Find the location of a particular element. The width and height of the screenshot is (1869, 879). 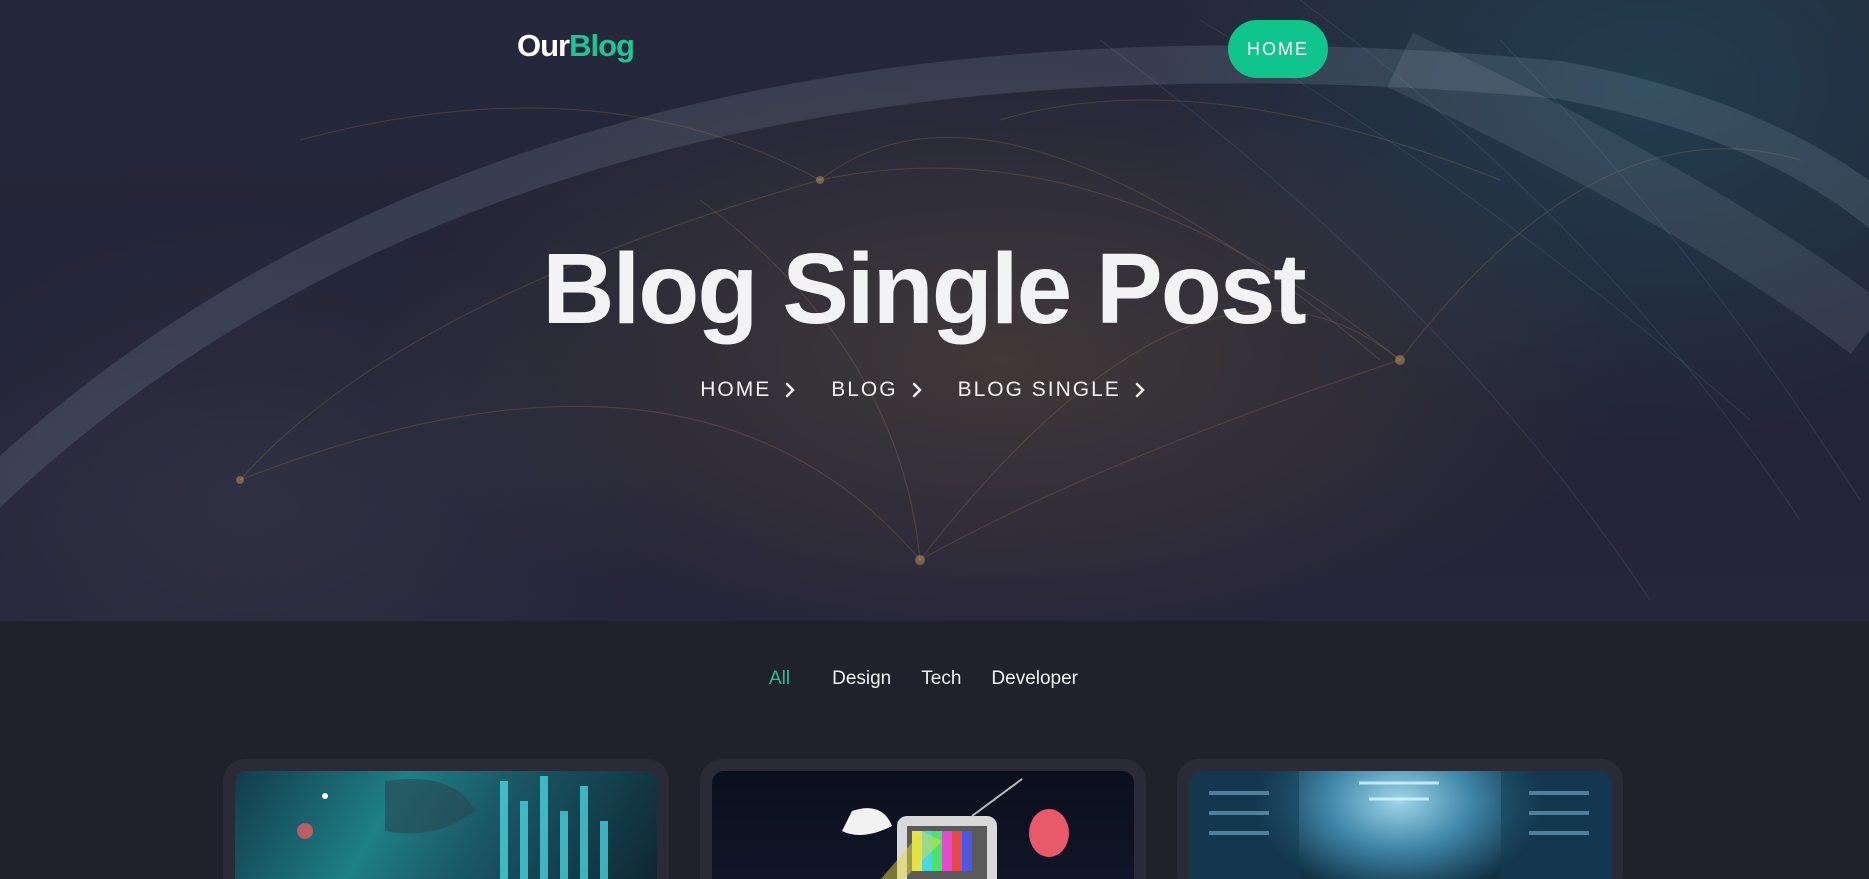

site-logo: OurBlog is located at coordinates (576, 46).